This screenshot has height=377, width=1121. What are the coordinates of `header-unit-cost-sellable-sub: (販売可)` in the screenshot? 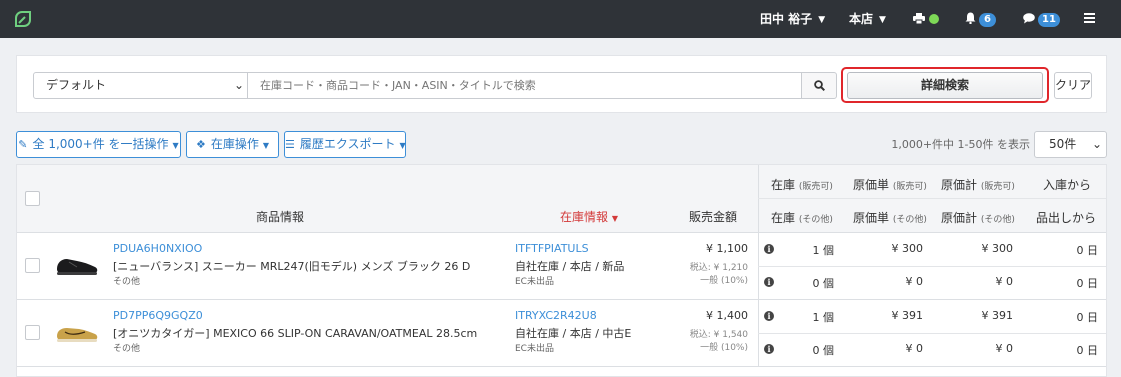 It's located at (909, 187).